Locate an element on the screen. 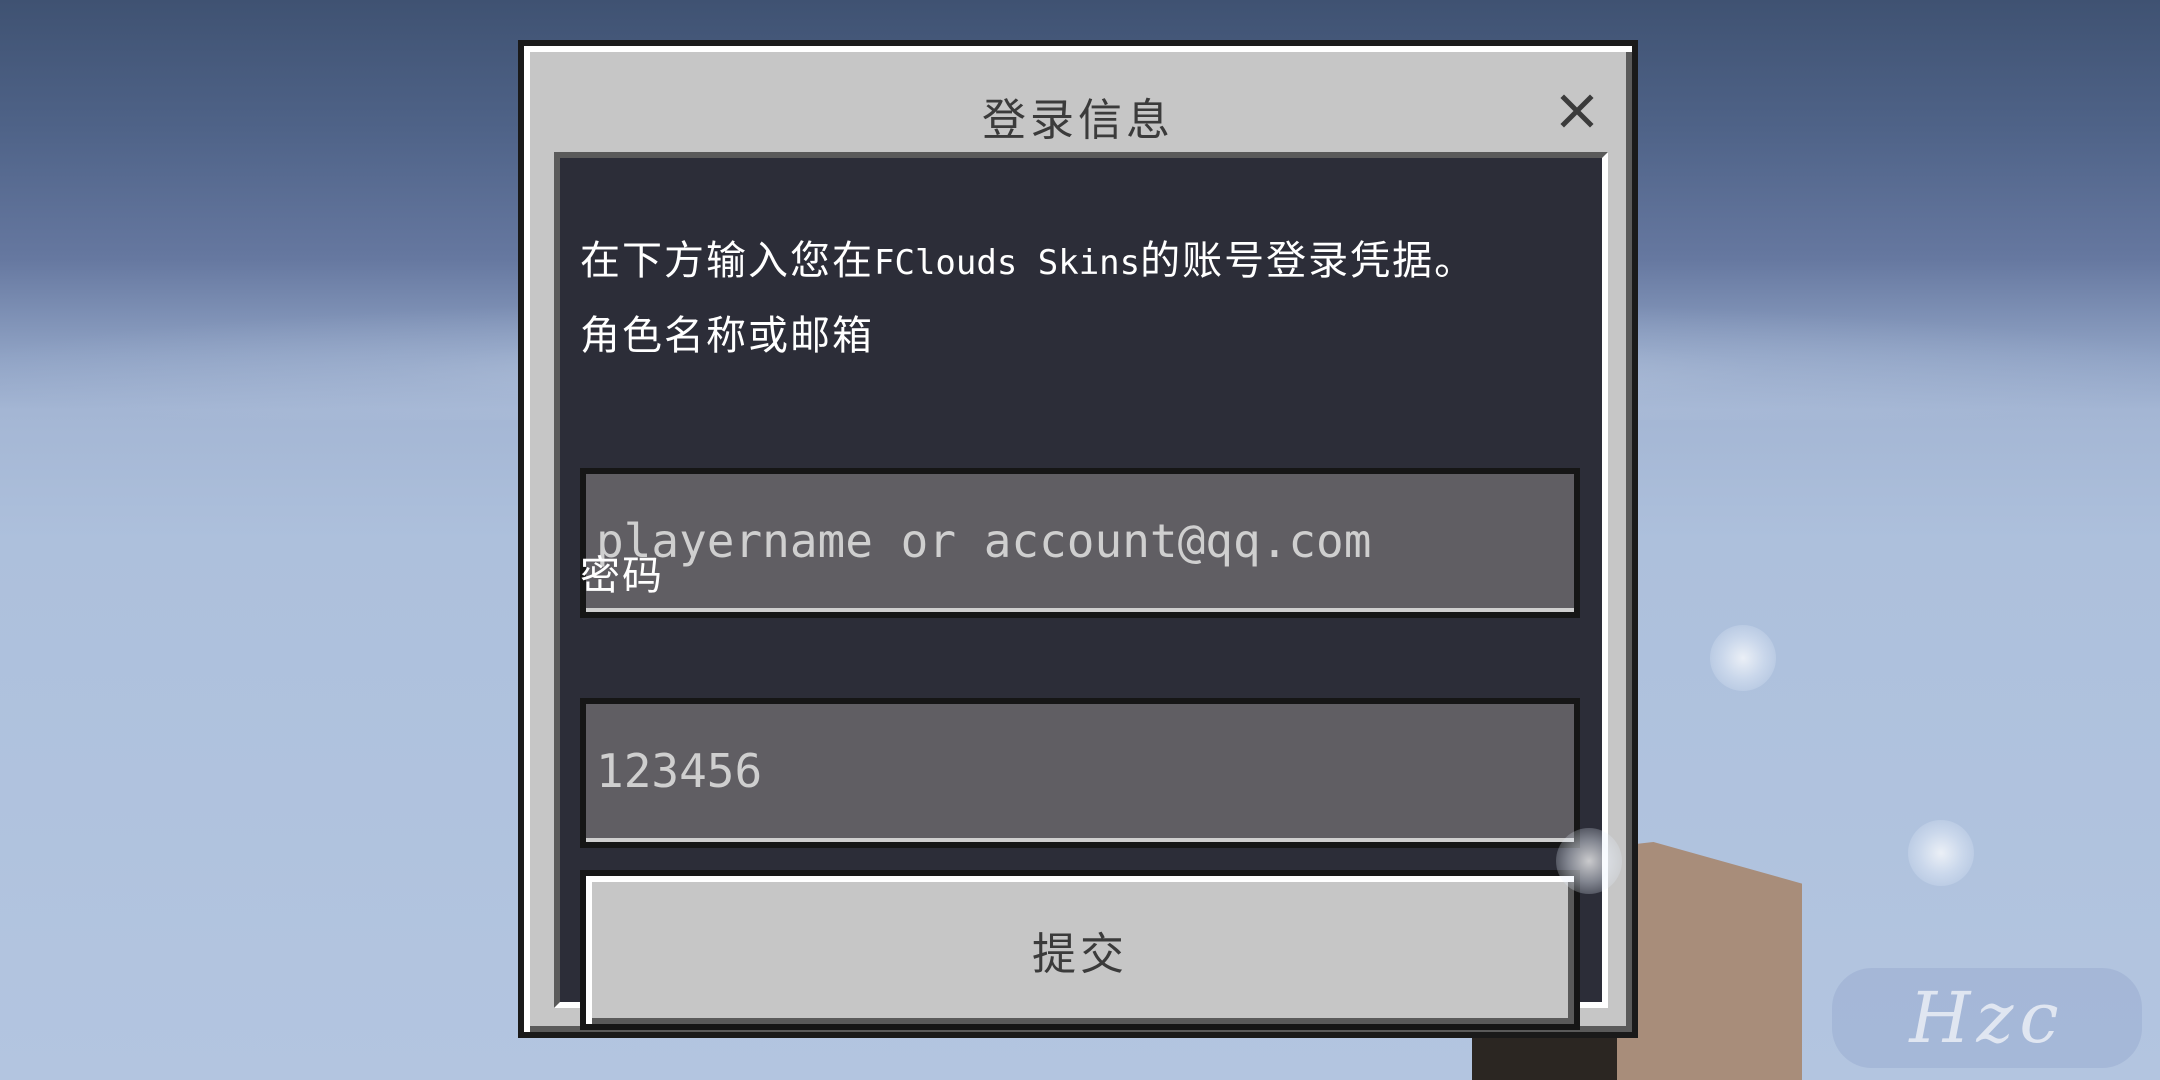  watermark: Hzc is located at coordinates (1987, 1018).